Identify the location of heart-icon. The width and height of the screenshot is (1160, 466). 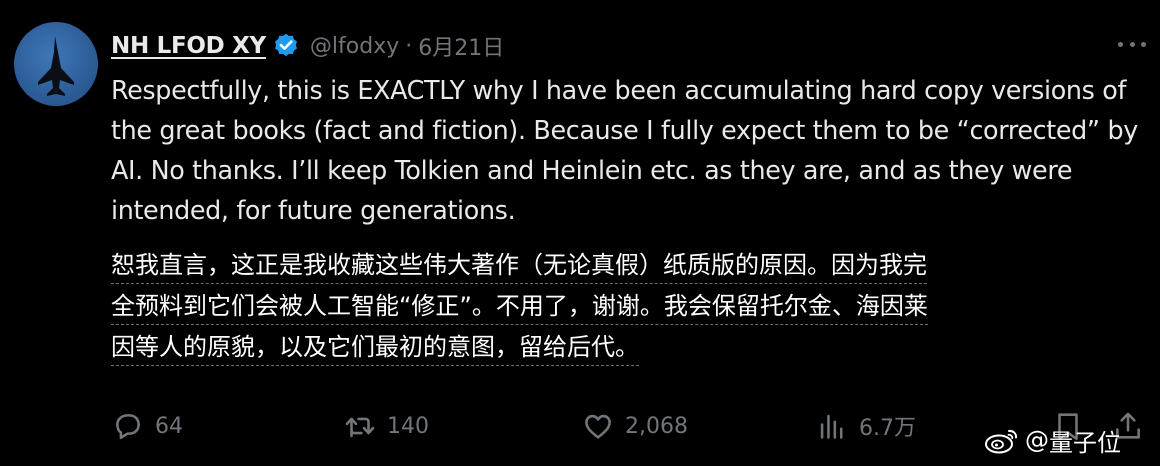
(598, 426).